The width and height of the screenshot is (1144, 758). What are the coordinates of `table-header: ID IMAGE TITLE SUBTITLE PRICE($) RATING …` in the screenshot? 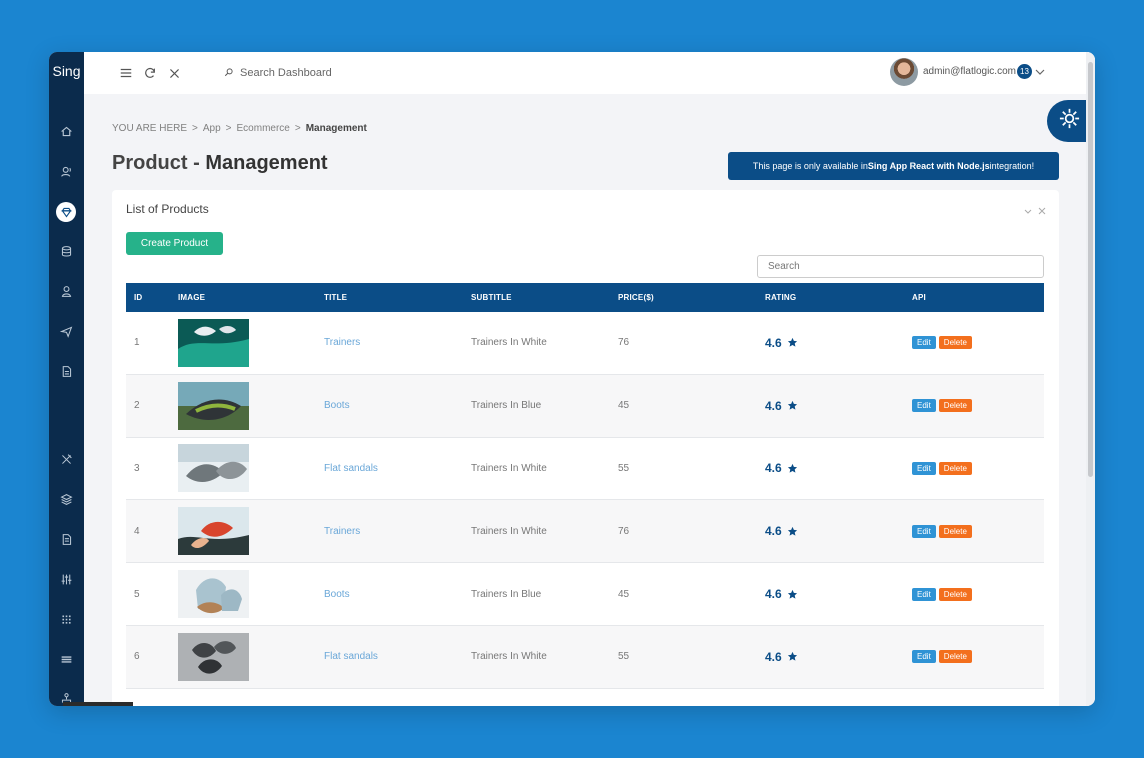 It's located at (585, 297).